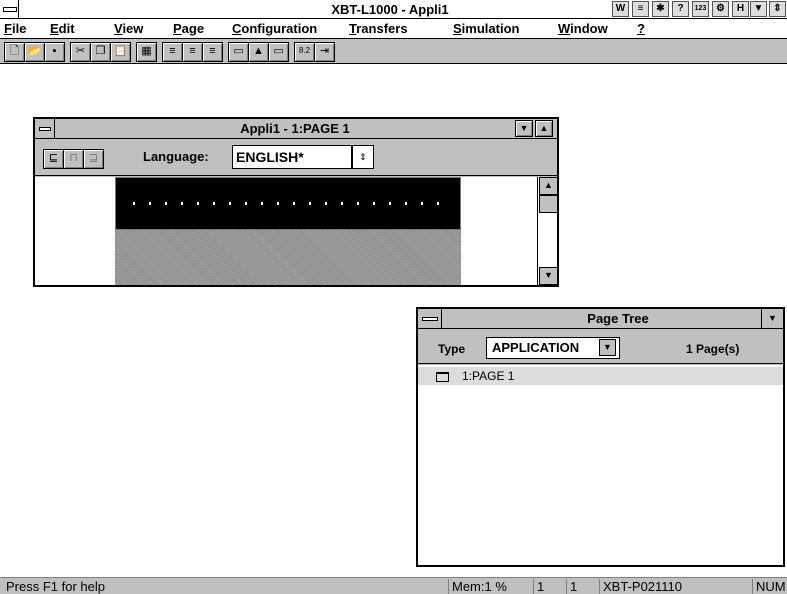 This screenshot has height=594, width=787. What do you see at coordinates (640, 586) in the screenshot?
I see `status-terminal: XBT-P021110` at bounding box center [640, 586].